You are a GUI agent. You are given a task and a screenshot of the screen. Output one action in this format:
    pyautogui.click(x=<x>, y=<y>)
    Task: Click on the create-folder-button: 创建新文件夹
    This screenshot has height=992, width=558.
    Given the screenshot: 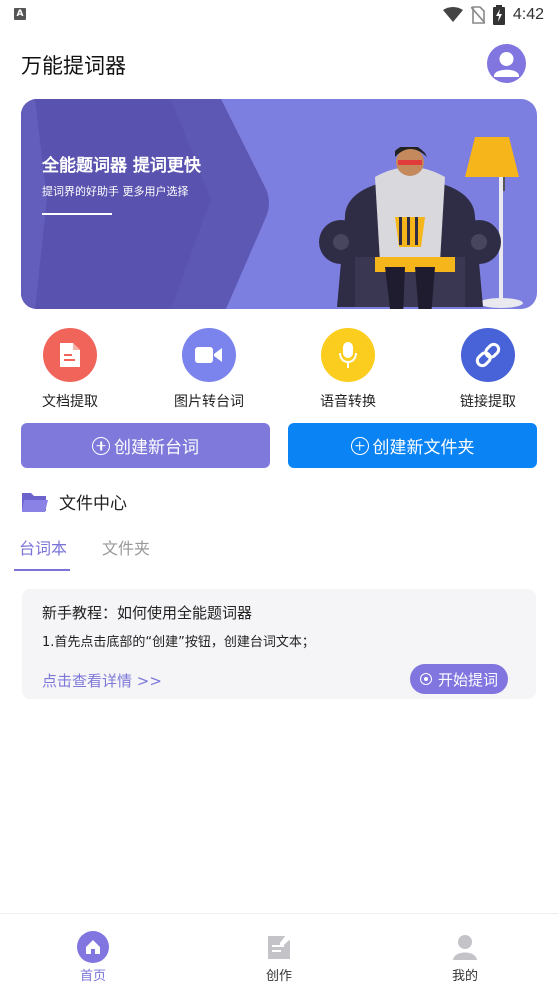 What is the action you would take?
    pyautogui.click(x=412, y=445)
    